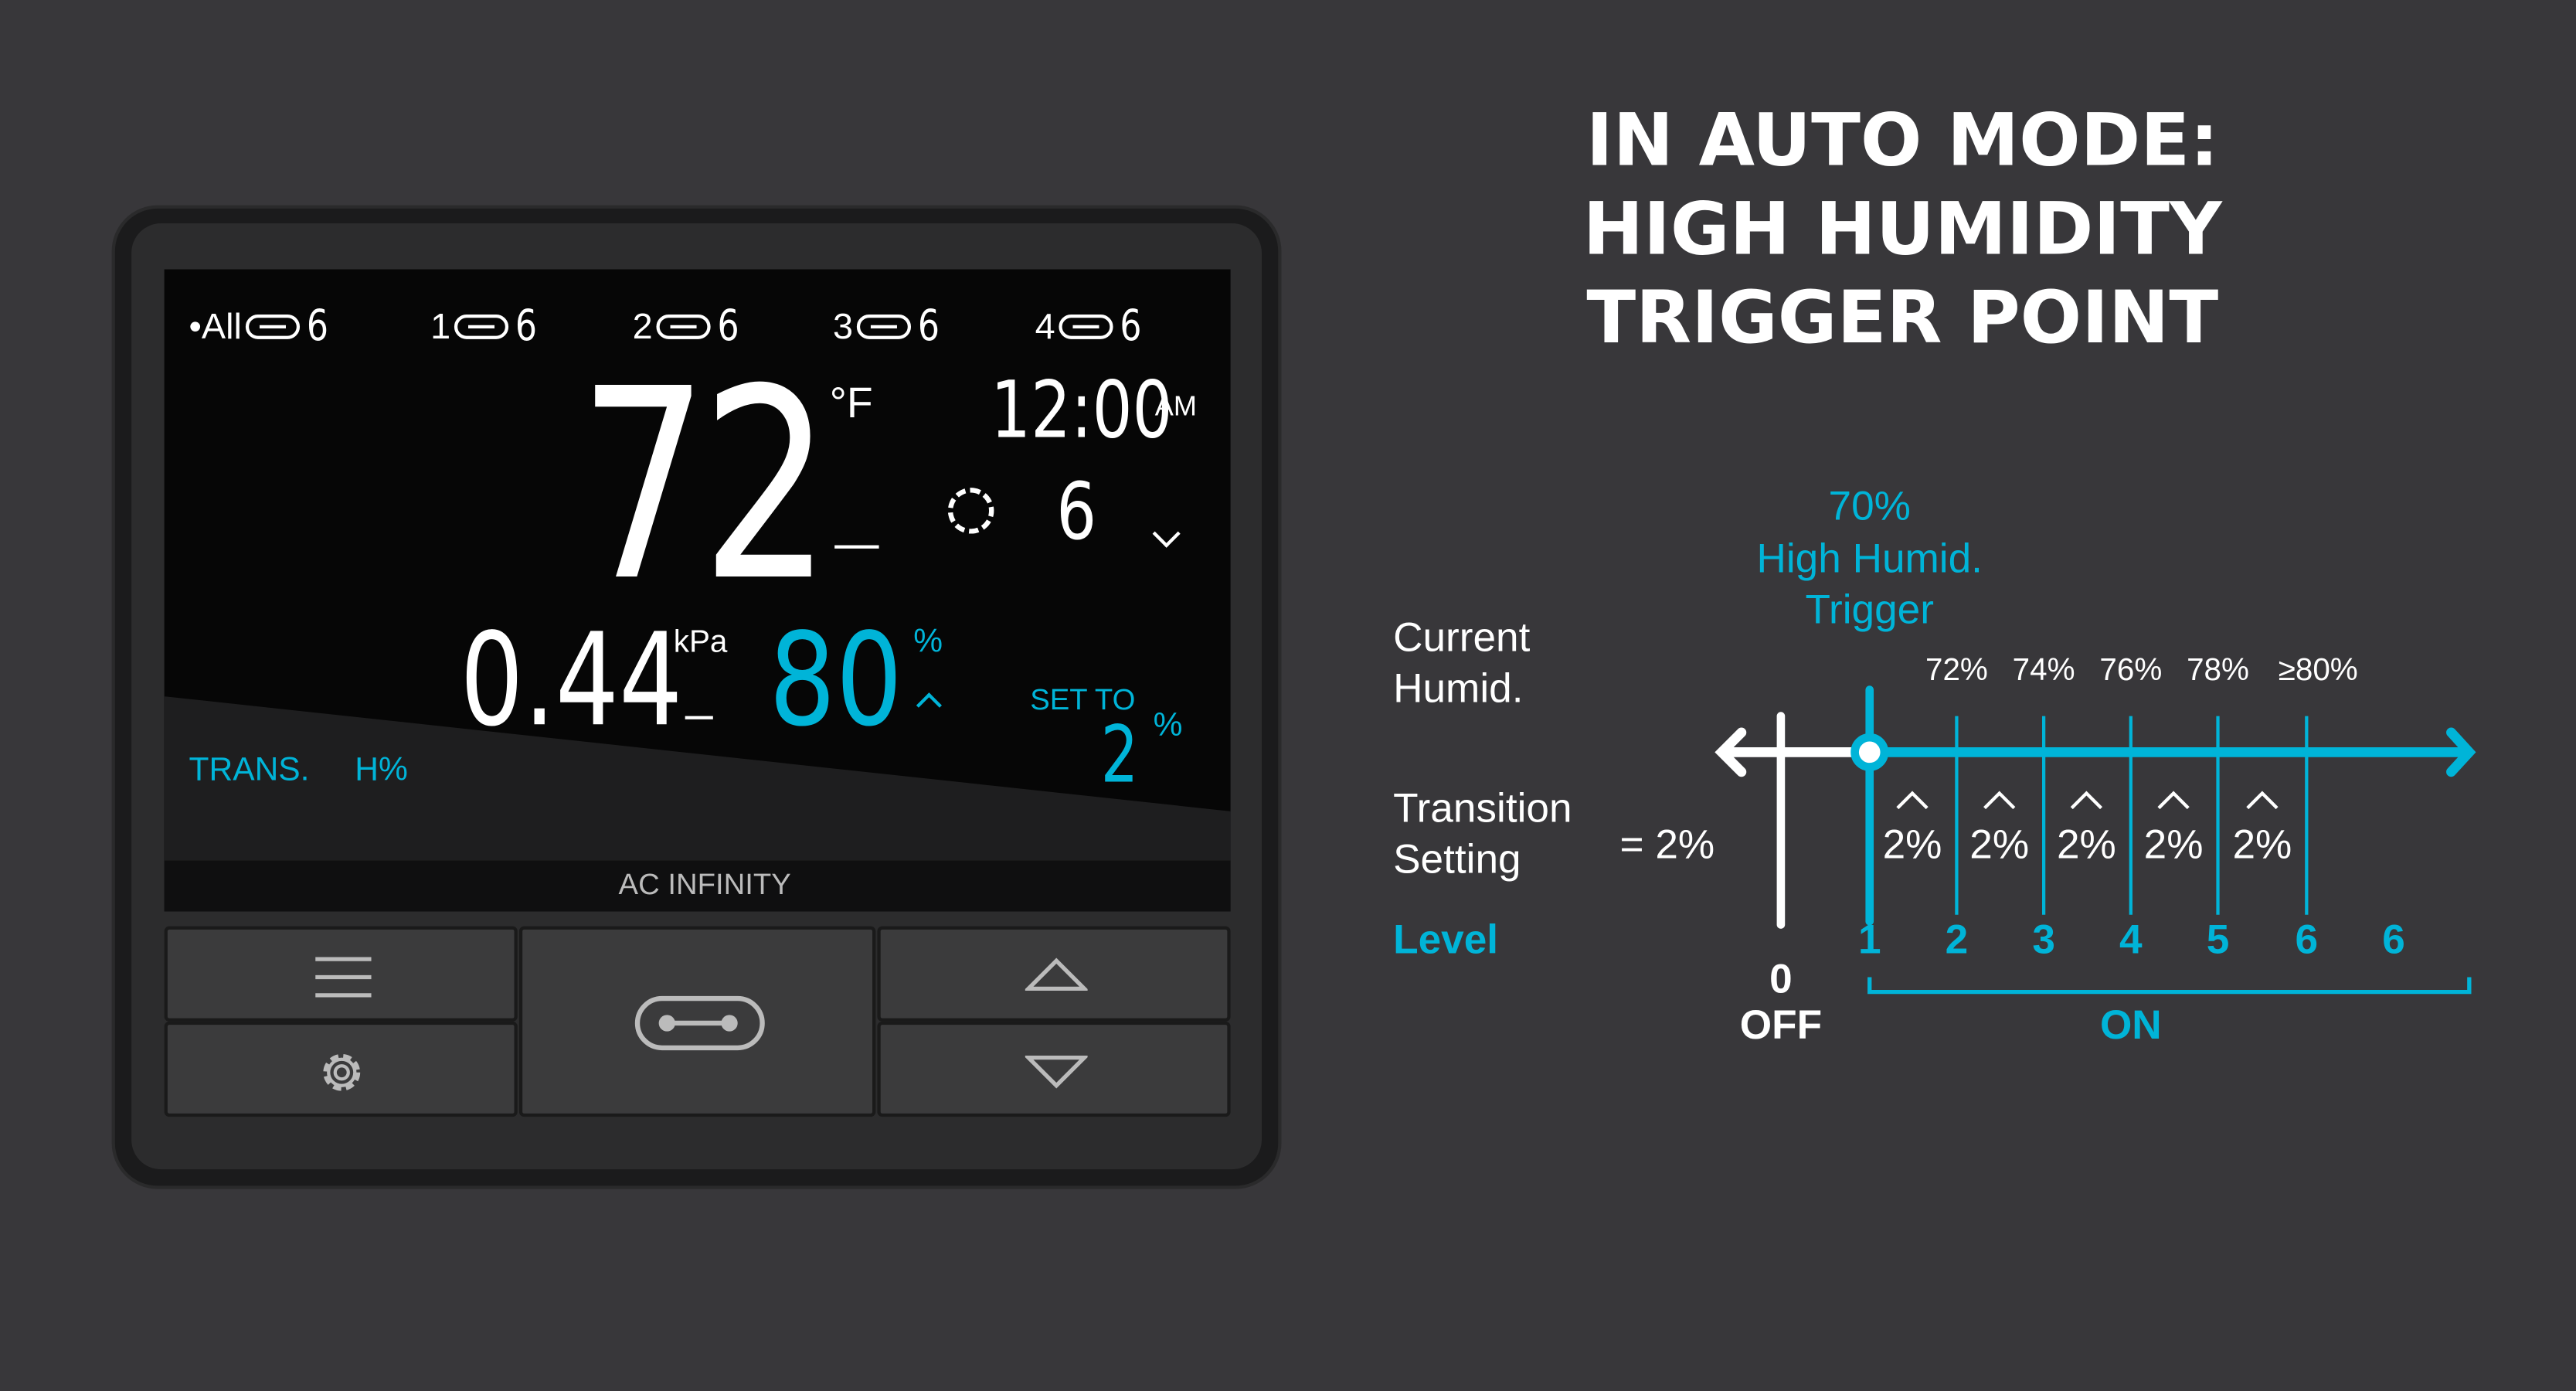 This screenshot has height=1391, width=2576. I want to click on threshold-label: ≥80%, so click(2318, 671).